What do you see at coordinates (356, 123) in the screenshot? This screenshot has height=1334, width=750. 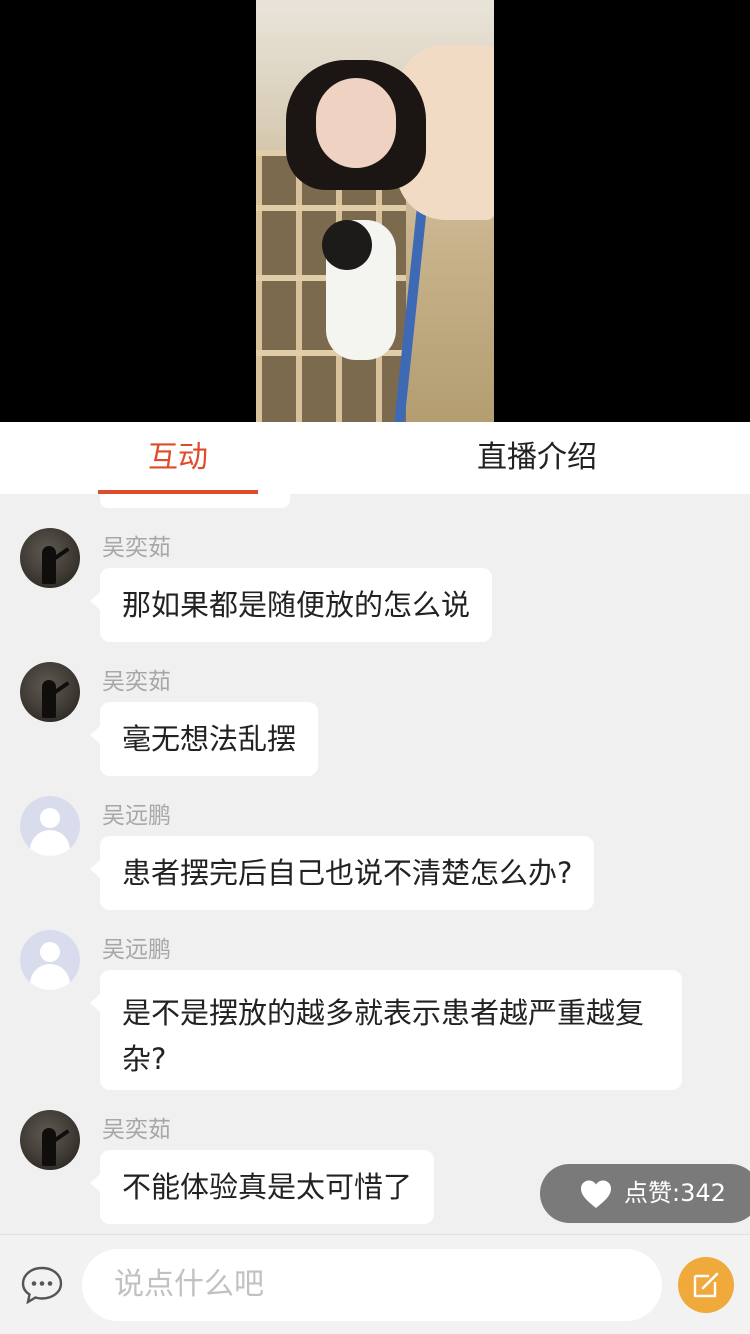 I see `presenter-face` at bounding box center [356, 123].